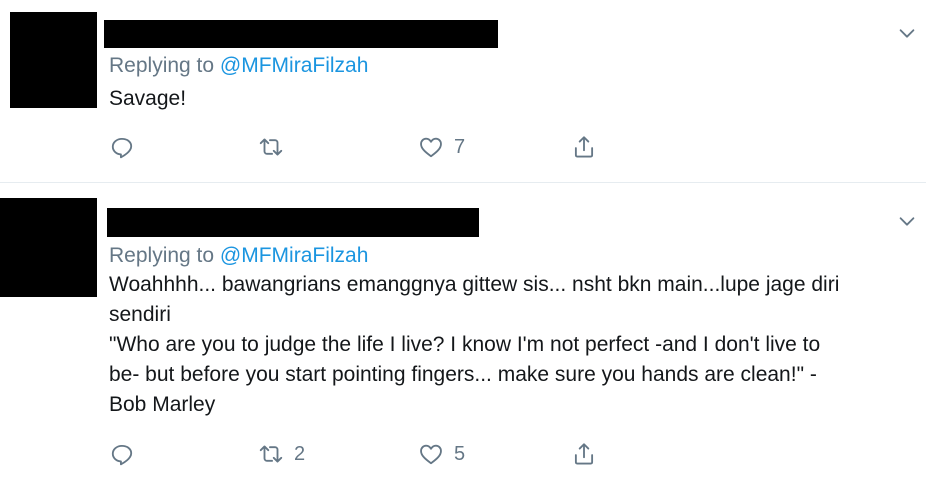 The image size is (926, 488). I want to click on tweet-text-line: sendiri, so click(140, 314).